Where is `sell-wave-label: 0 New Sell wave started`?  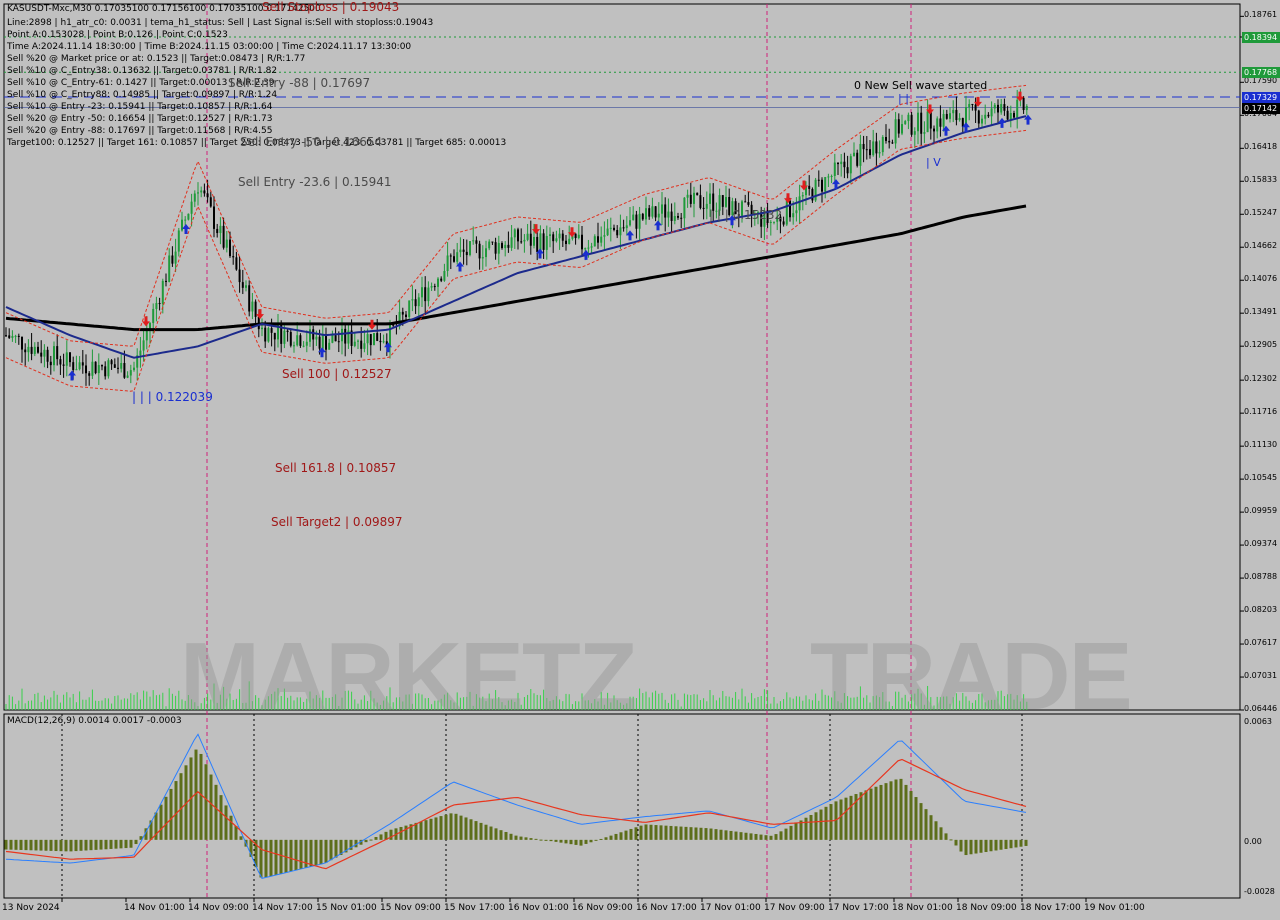
sell-wave-label: 0 New Sell wave started is located at coordinates (921, 85).